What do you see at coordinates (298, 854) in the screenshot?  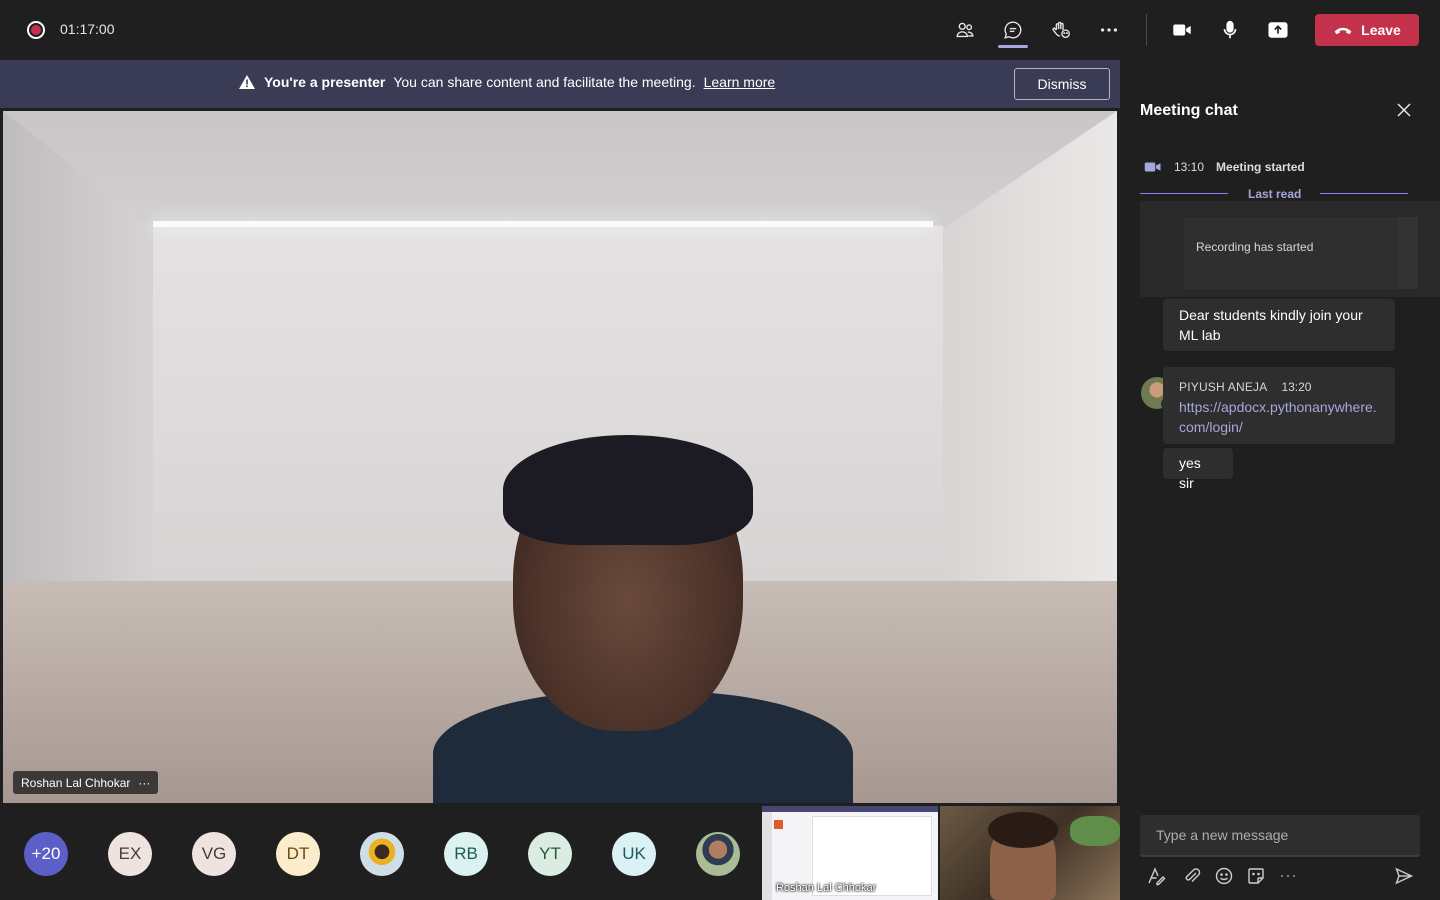 I see `participant-avatar: DT` at bounding box center [298, 854].